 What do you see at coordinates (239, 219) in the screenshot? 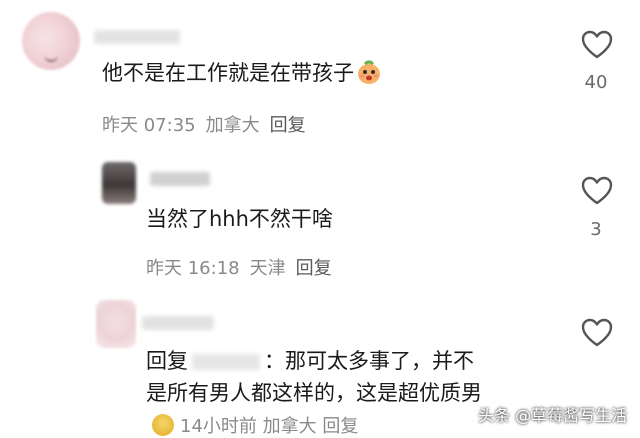
I see `comment-text: 当然了hhh不然干啥` at bounding box center [239, 219].